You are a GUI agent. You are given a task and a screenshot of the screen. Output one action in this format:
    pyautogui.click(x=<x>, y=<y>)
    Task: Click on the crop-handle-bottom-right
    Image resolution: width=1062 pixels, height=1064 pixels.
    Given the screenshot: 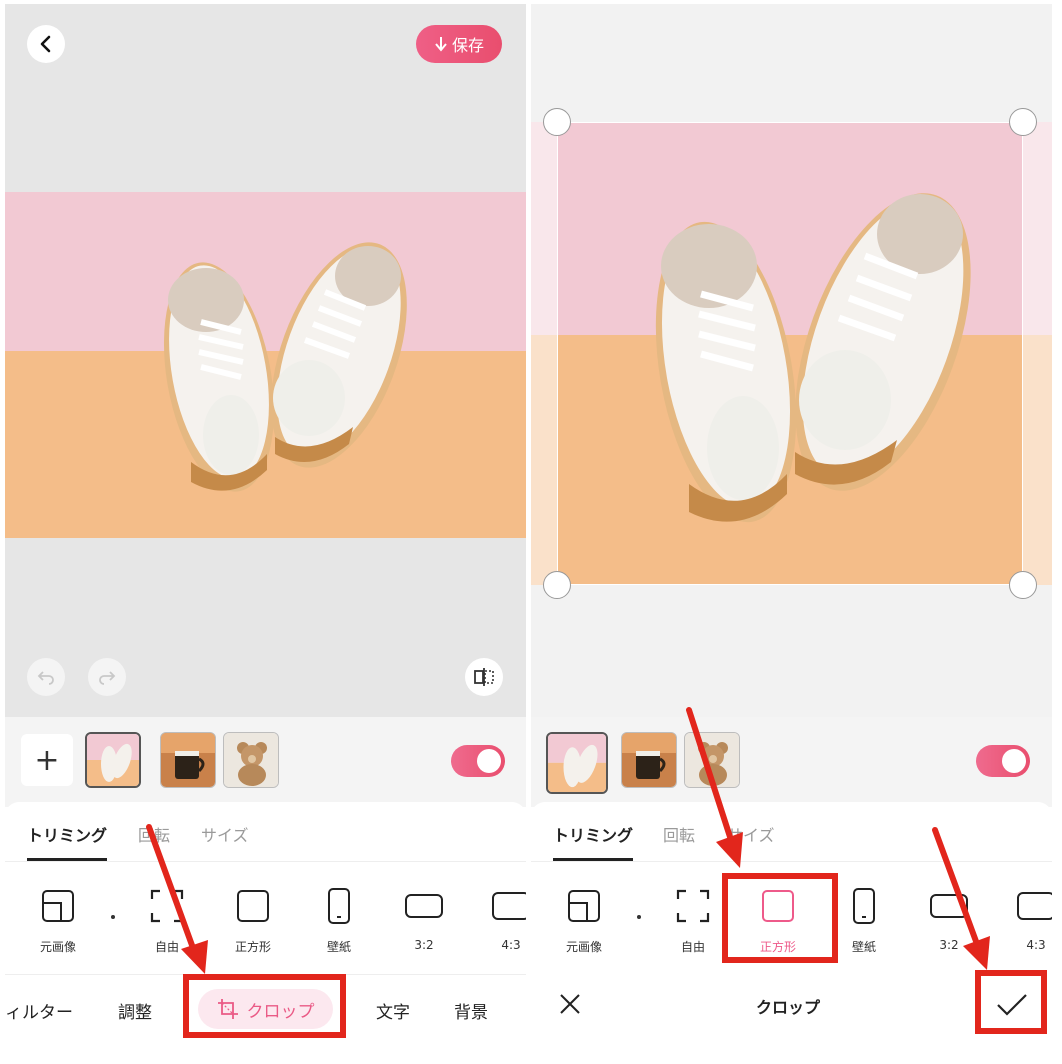 What is the action you would take?
    pyautogui.click(x=1023, y=585)
    